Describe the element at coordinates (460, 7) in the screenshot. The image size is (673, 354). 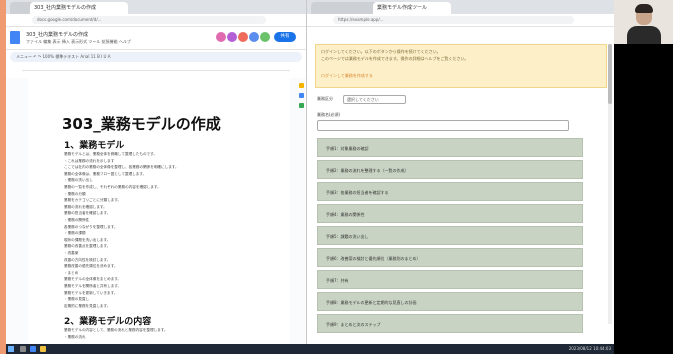
I see `browser-tab-strip: 業務モデル作成ツール` at that location.